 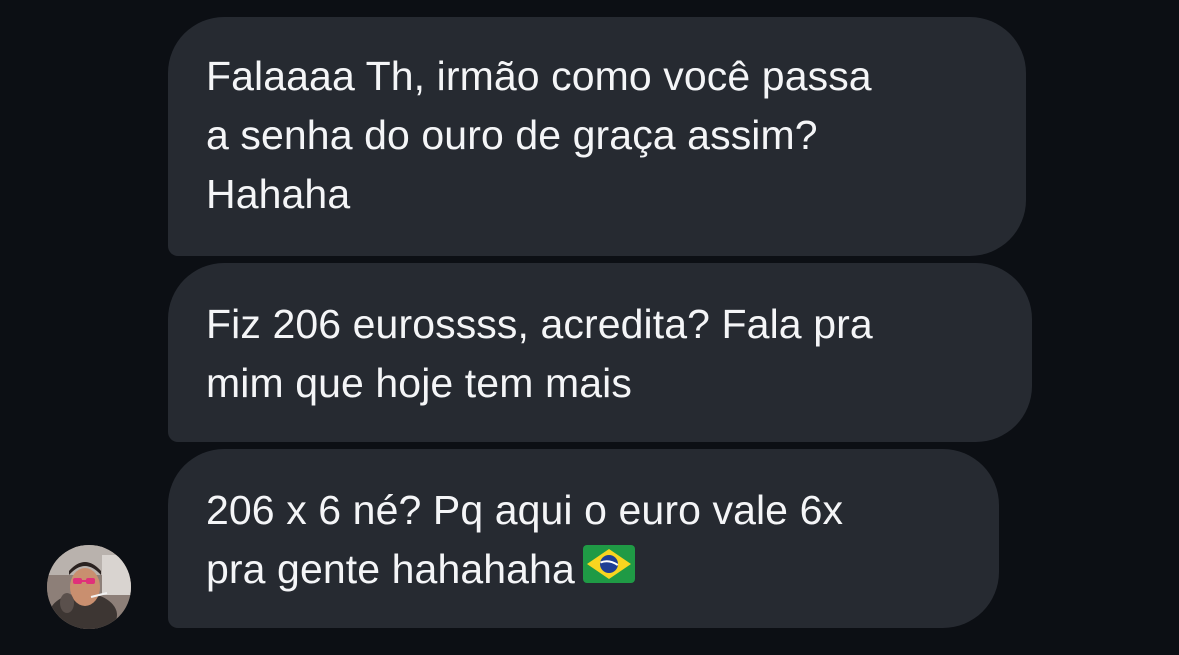 I want to click on message-text-line: 206 x 6 né? Pq aqui o euro vale 6x, so click(x=525, y=510).